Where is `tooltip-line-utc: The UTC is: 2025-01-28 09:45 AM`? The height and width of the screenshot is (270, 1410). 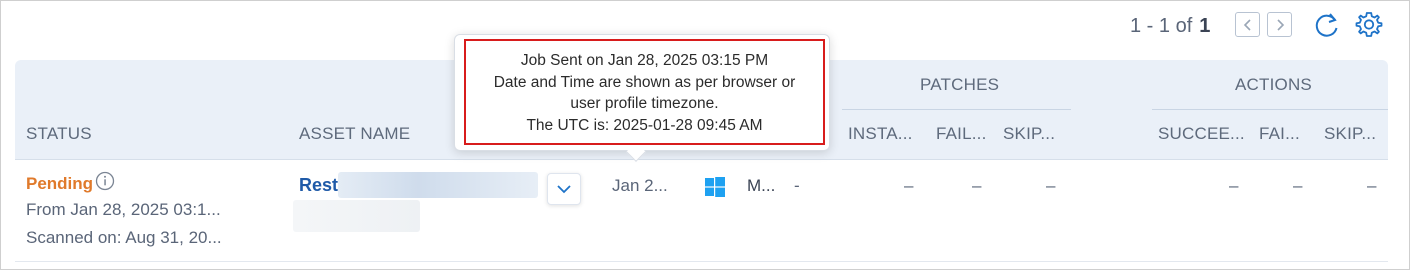 tooltip-line-utc: The UTC is: 2025-01-28 09:45 AM is located at coordinates (644, 125).